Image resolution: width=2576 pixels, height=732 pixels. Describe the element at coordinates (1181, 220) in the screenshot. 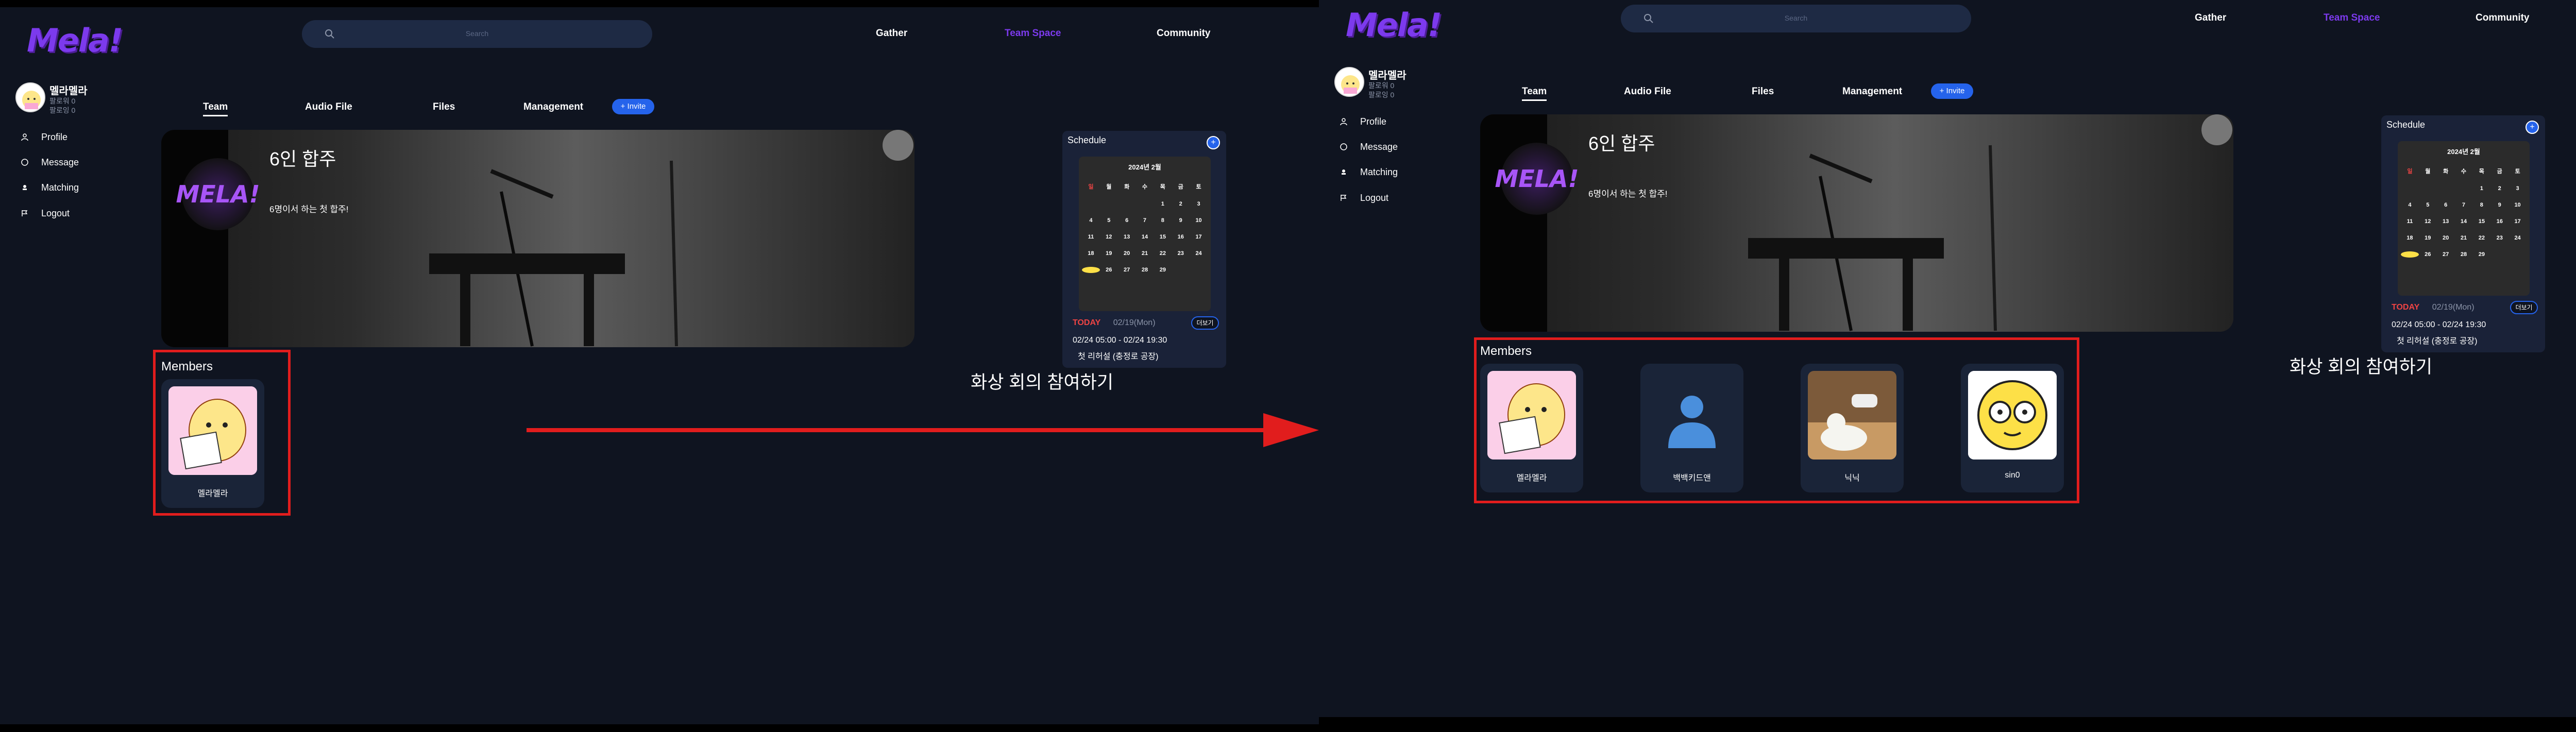

I see `calendar-day: 9` at that location.